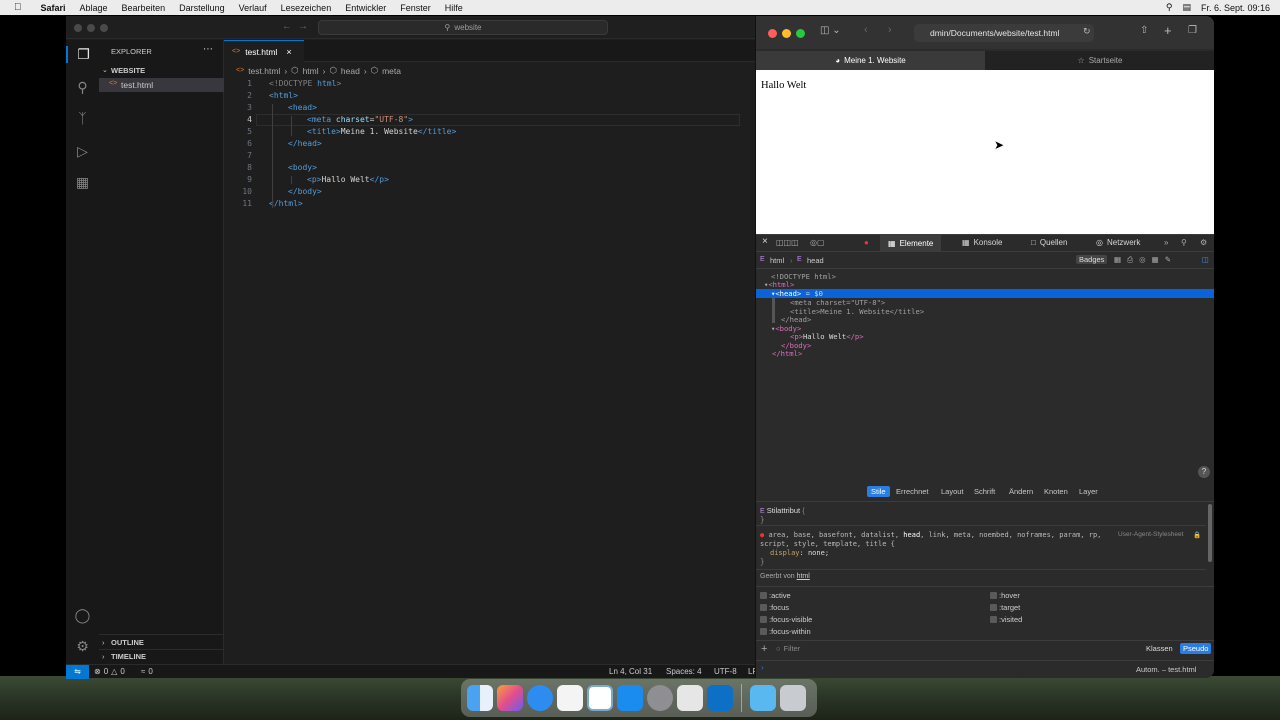  What do you see at coordinates (952, 491) in the screenshot?
I see `tab-layout: Layout` at bounding box center [952, 491].